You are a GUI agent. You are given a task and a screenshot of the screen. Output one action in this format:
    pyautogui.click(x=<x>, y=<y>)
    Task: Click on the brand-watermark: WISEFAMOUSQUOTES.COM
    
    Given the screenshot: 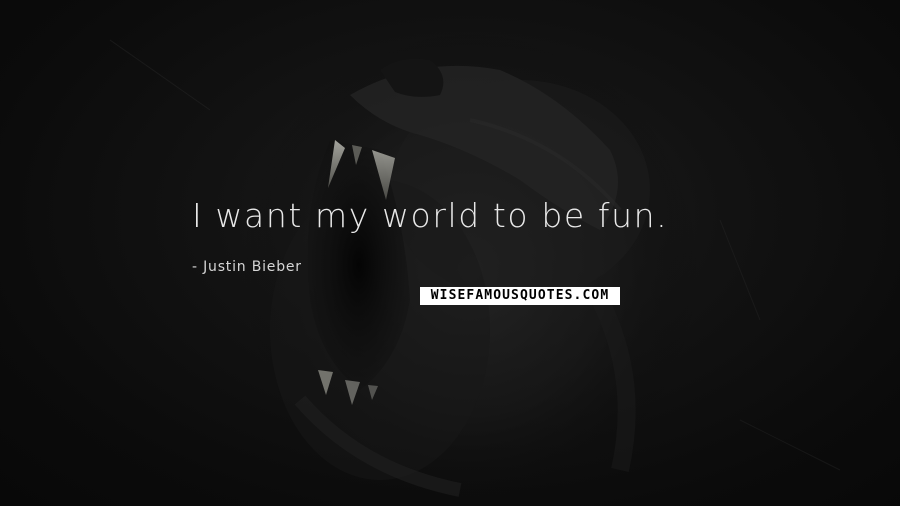 What is the action you would take?
    pyautogui.click(x=520, y=296)
    